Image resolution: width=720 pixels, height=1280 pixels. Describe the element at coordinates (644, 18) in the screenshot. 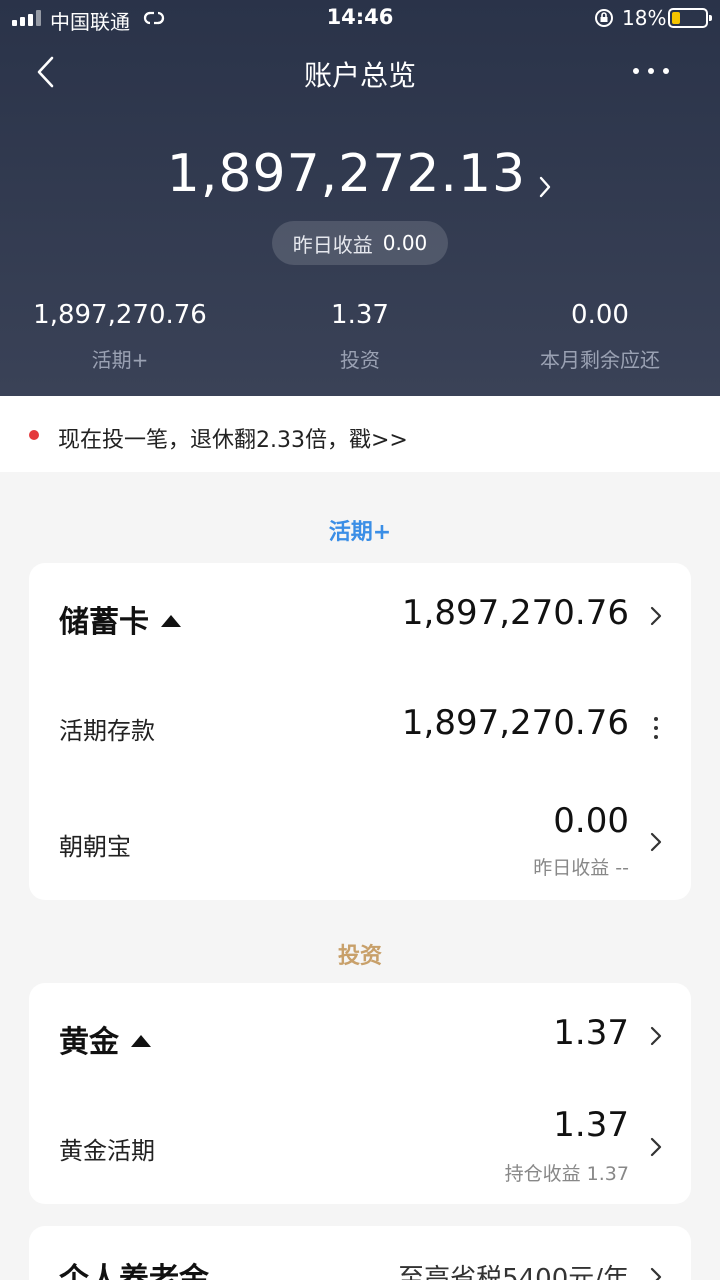

I see `battery-percent: 18%` at that location.